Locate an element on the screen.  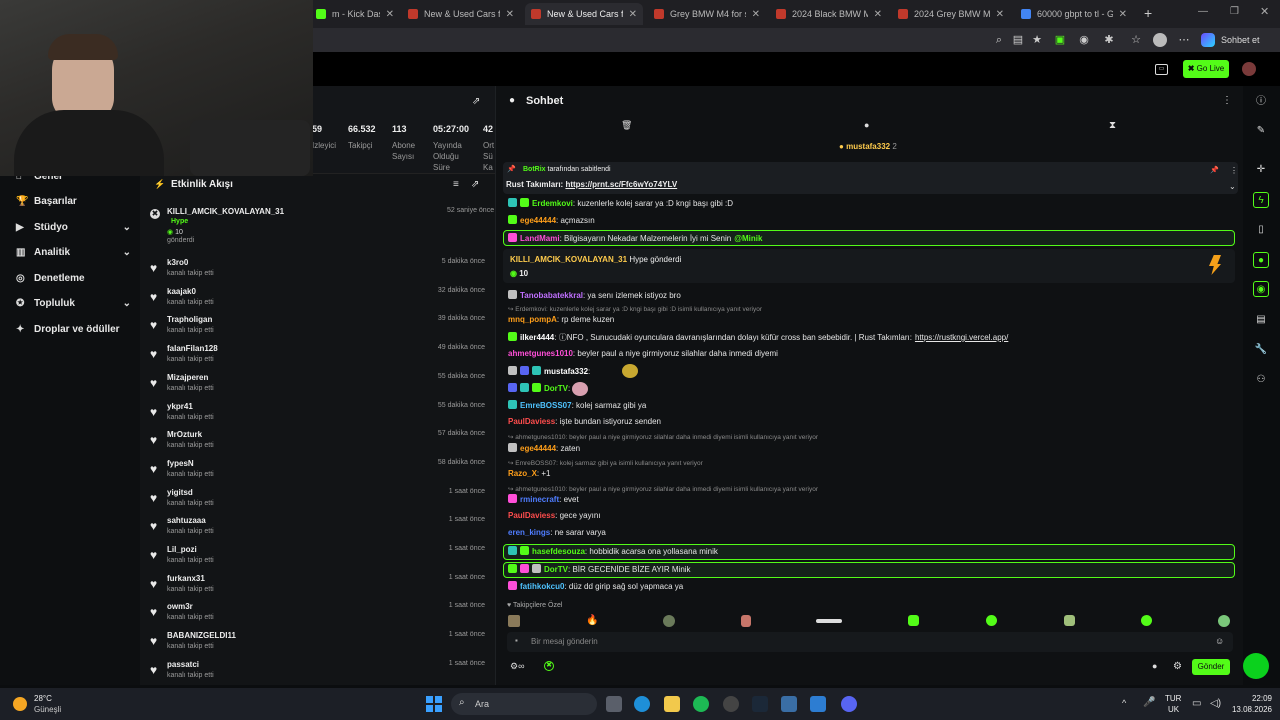
trash-icon: 🗑 is located at coordinates (626, 125).